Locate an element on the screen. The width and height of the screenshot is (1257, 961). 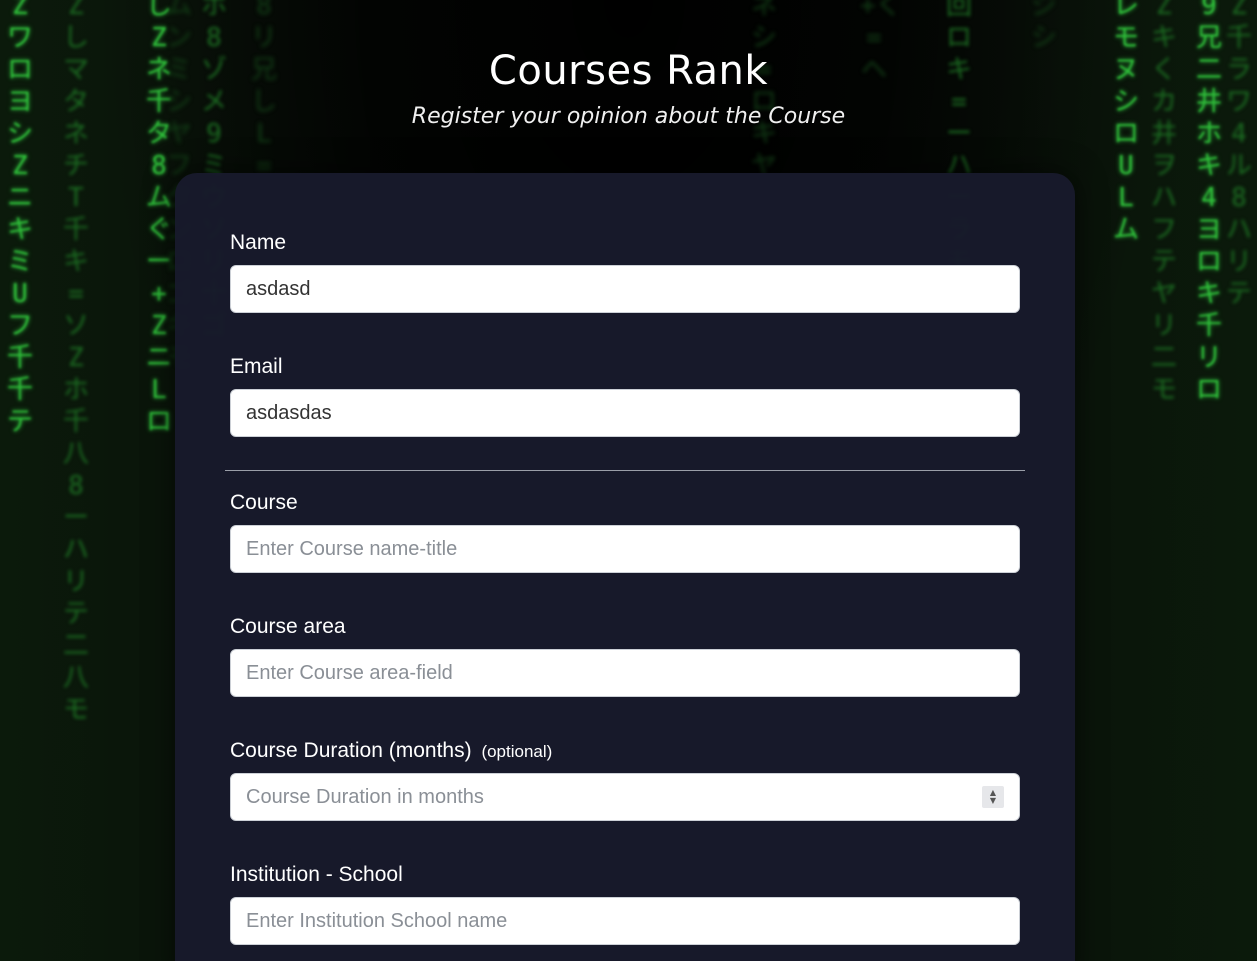
institution-input is located at coordinates (625, 921).